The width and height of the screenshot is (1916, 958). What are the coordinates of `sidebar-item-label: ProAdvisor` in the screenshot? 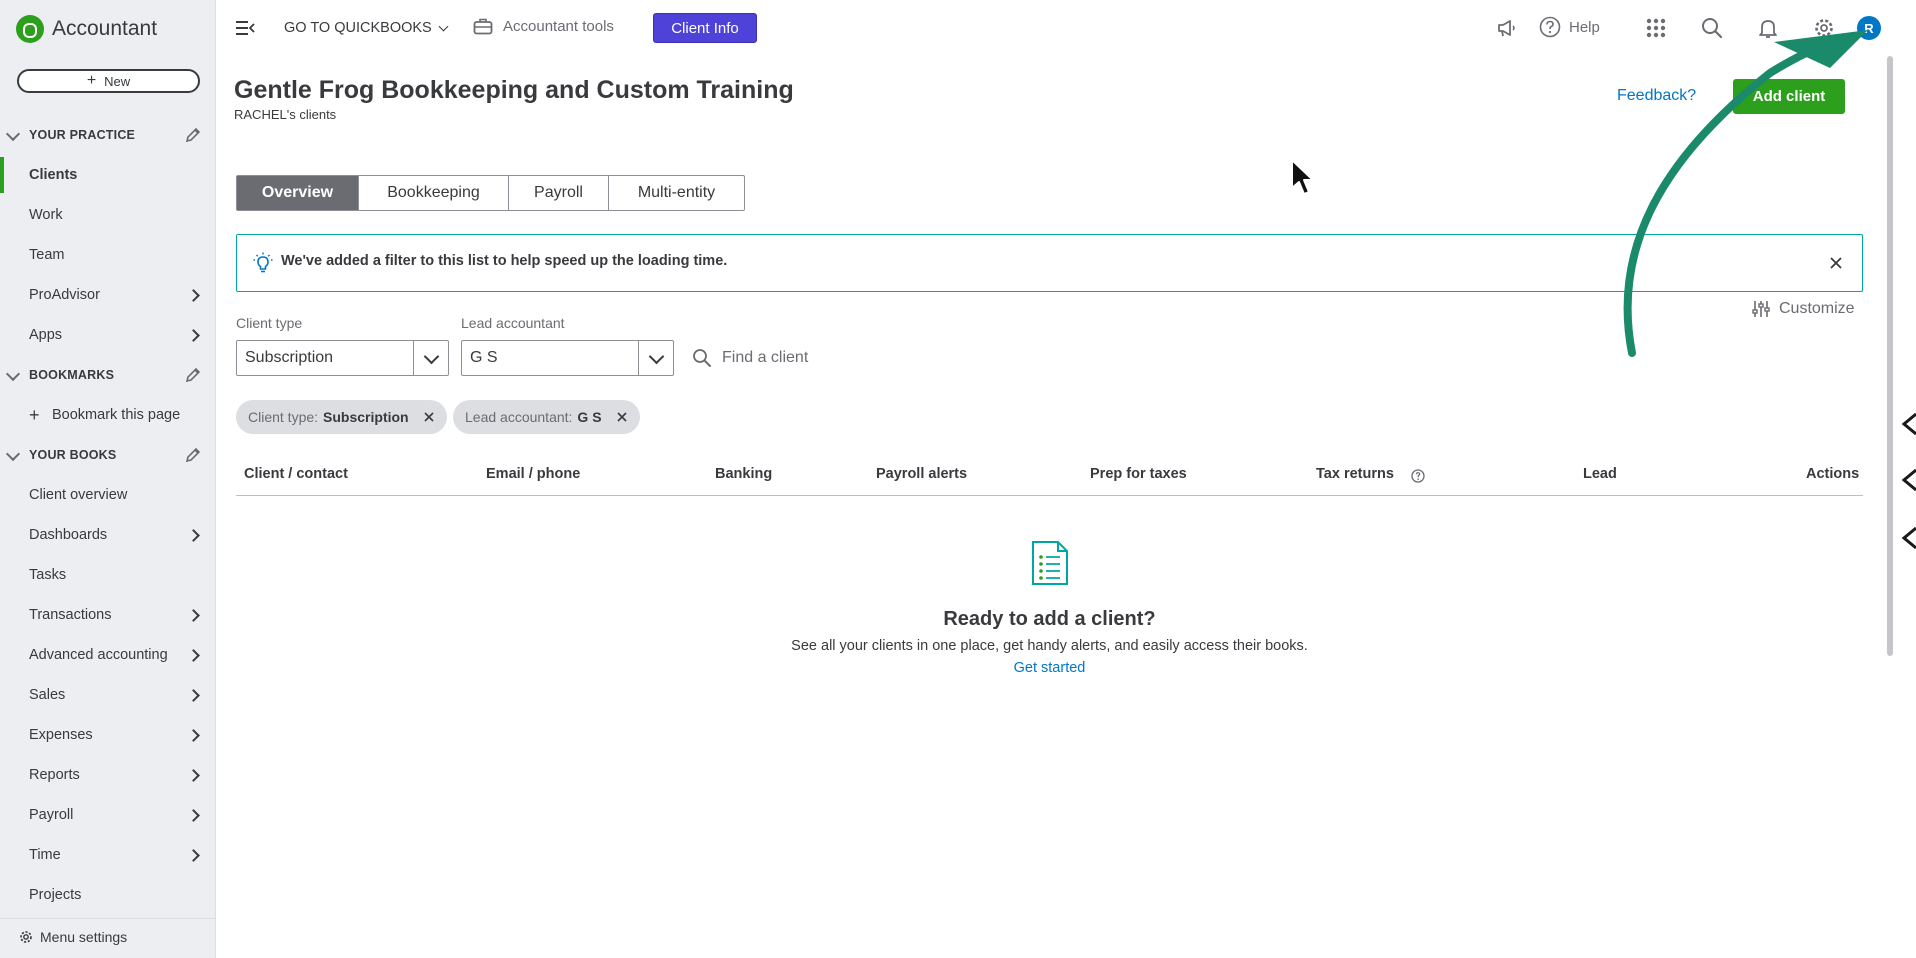 It's located at (64, 295).